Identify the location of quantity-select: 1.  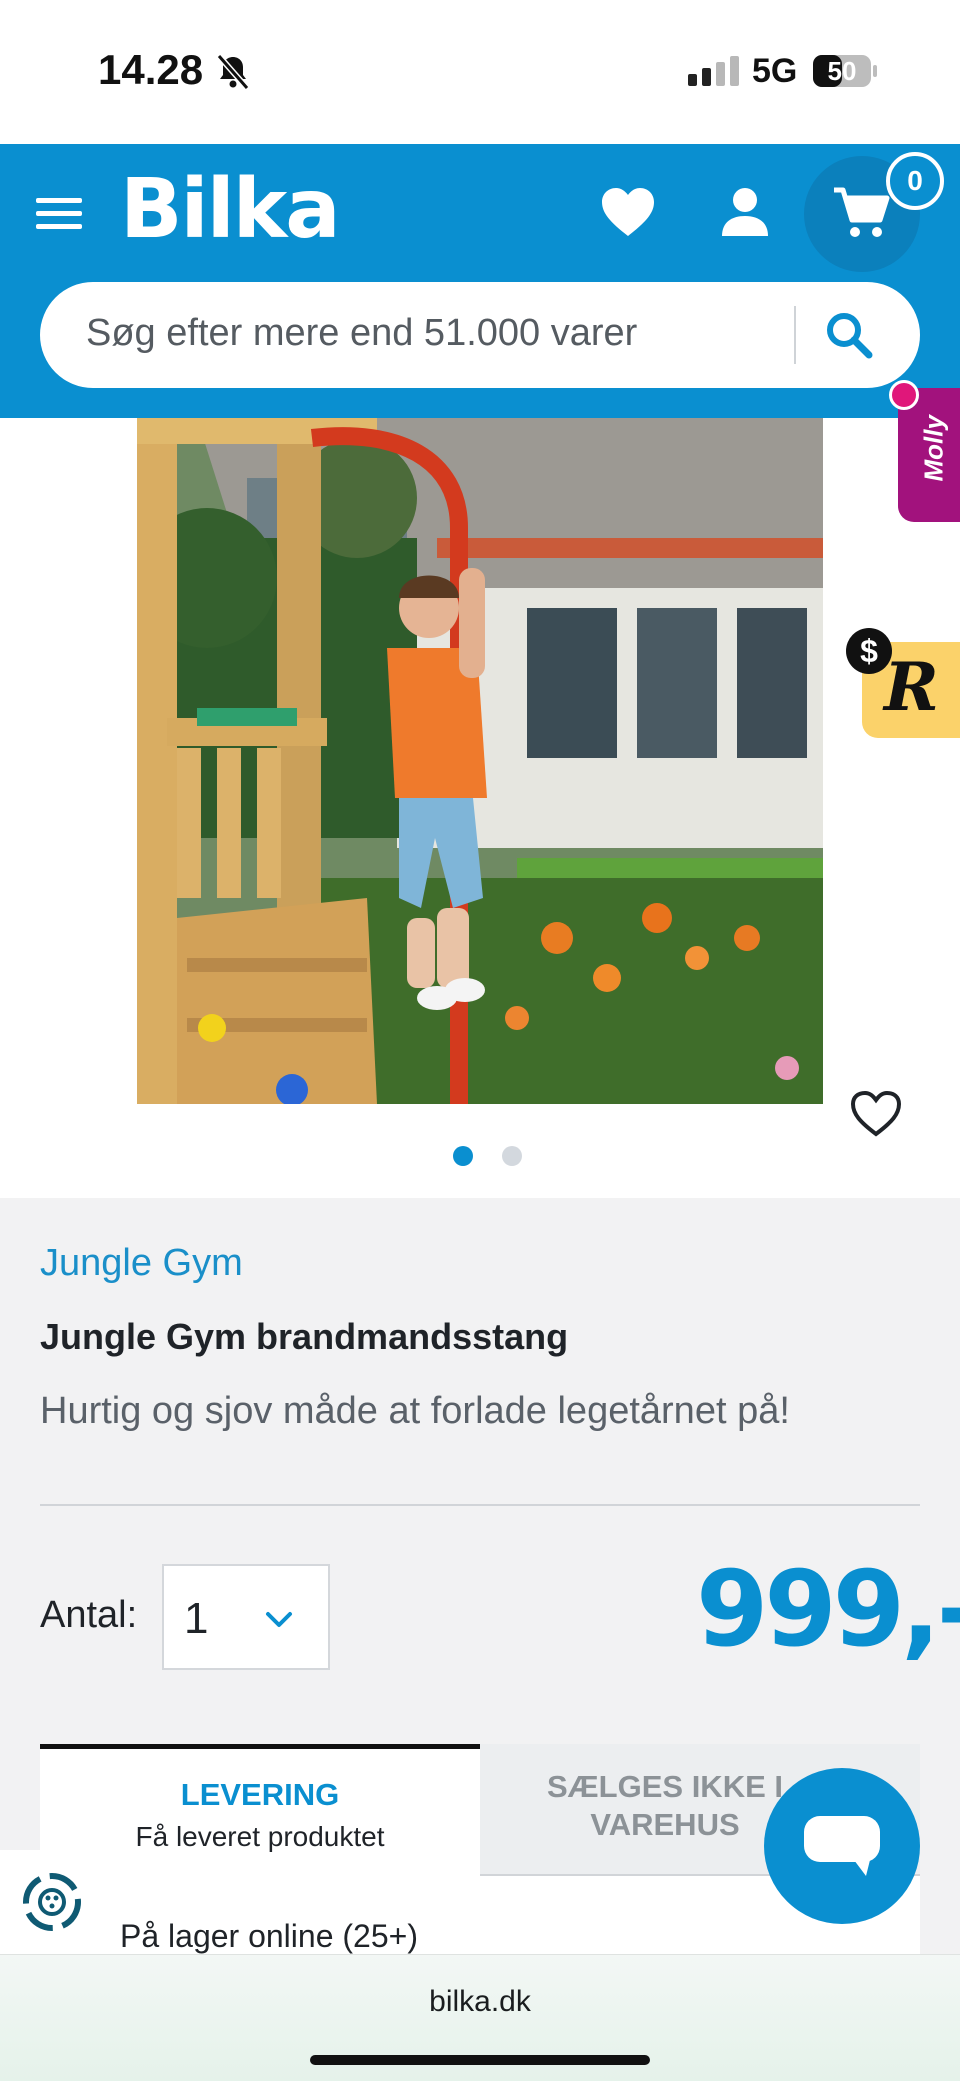
(246, 1617).